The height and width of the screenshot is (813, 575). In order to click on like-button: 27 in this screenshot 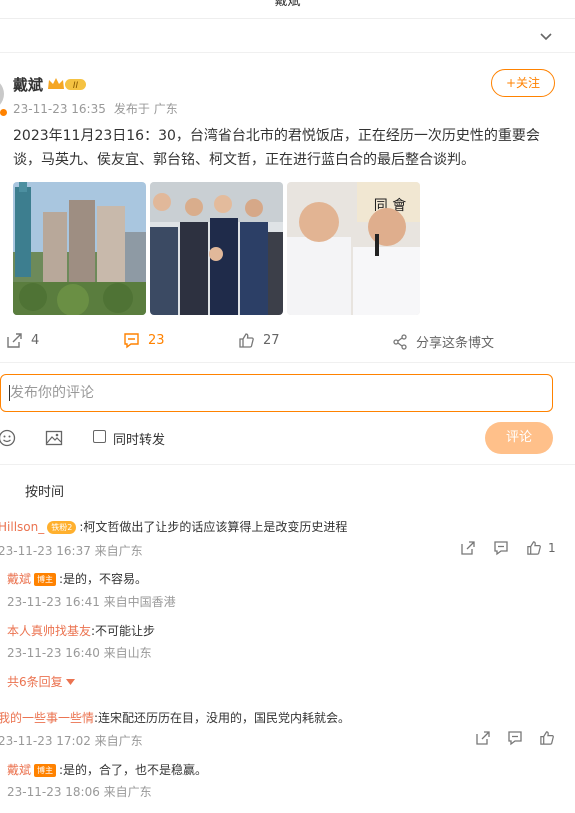, I will do `click(259, 340)`.